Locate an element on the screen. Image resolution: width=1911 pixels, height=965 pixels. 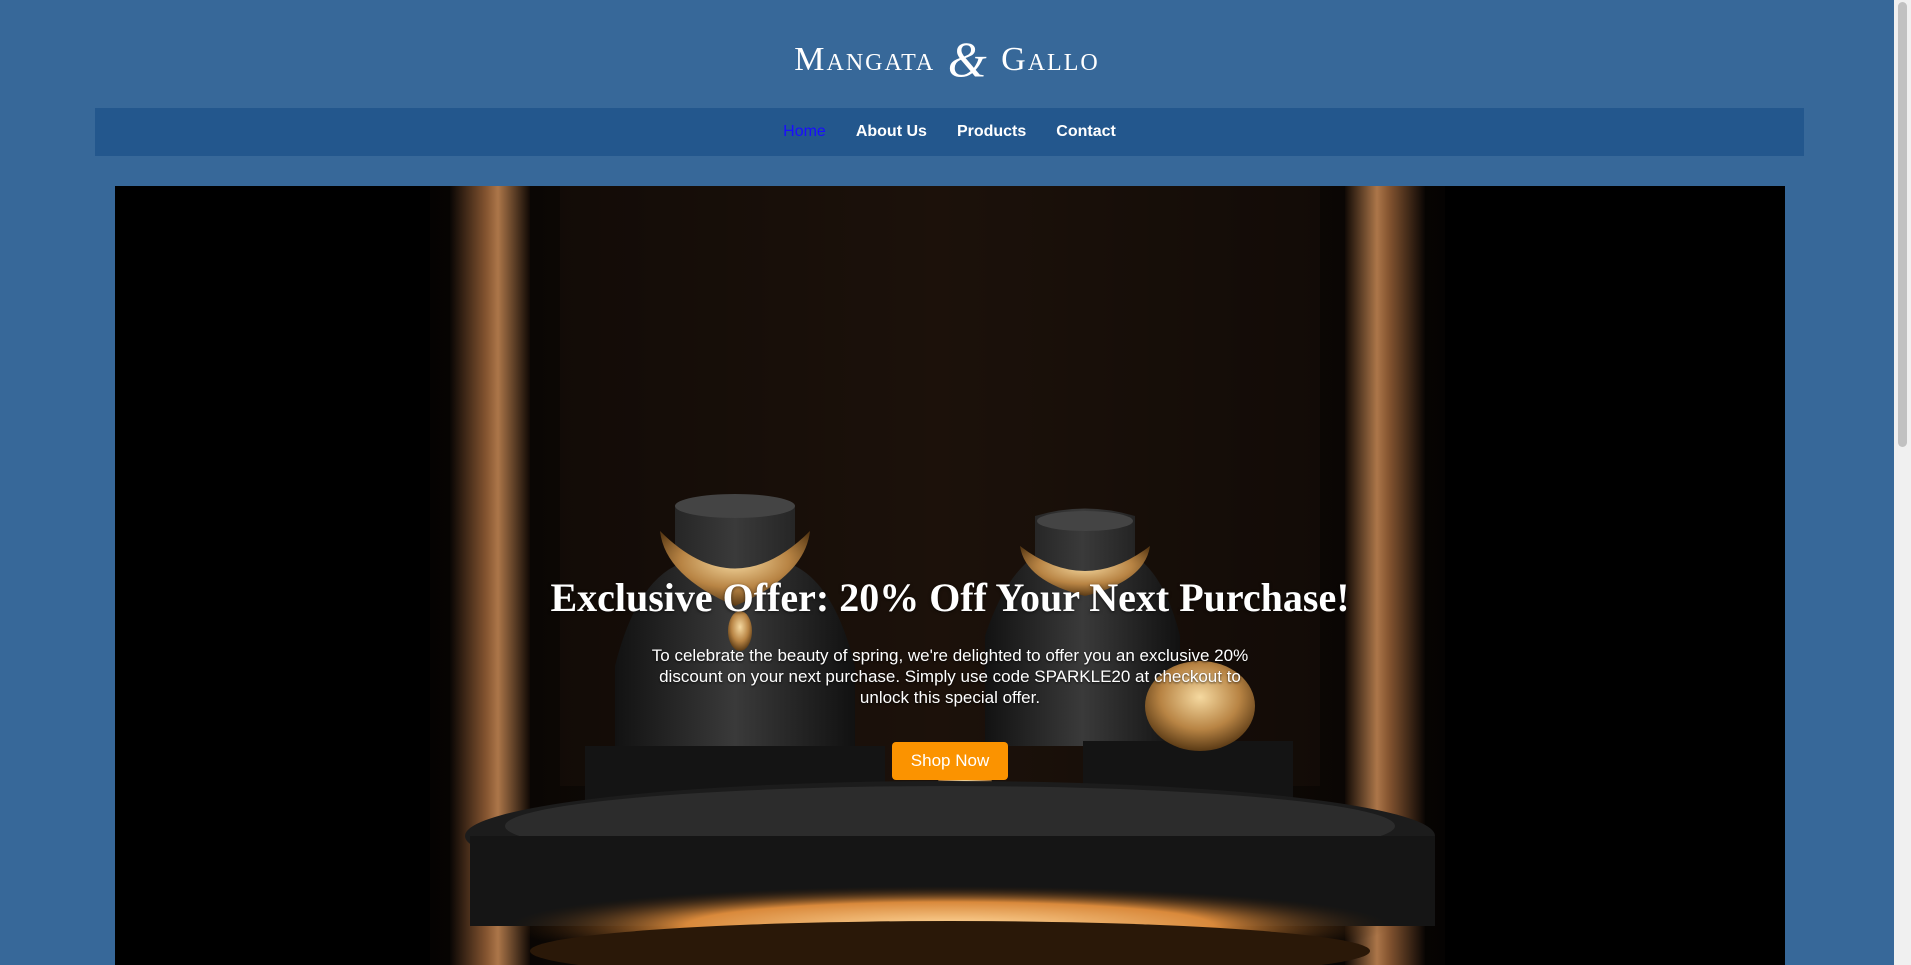
vertical-scrollbar is located at coordinates (1902, 482).